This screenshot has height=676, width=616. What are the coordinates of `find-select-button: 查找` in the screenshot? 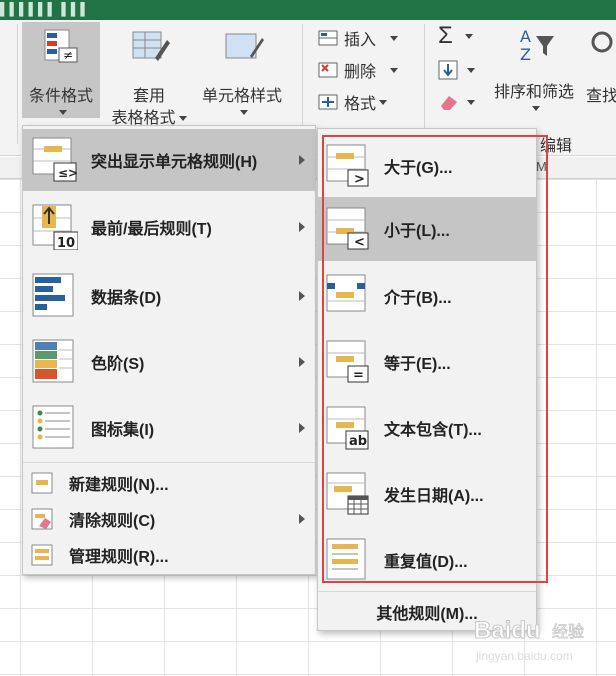 It's located at (600, 72).